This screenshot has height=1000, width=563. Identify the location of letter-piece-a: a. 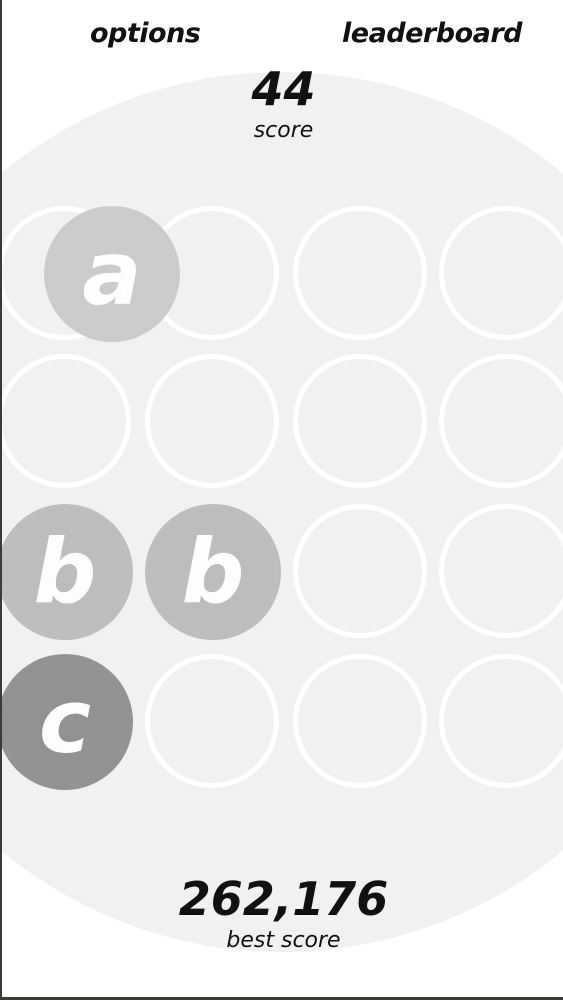
(112, 274).